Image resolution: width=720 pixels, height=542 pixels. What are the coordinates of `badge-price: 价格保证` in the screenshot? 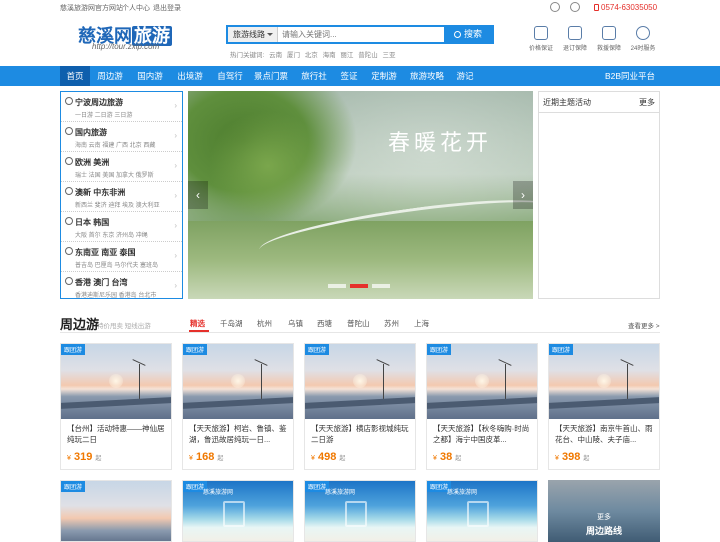 It's located at (541, 39).